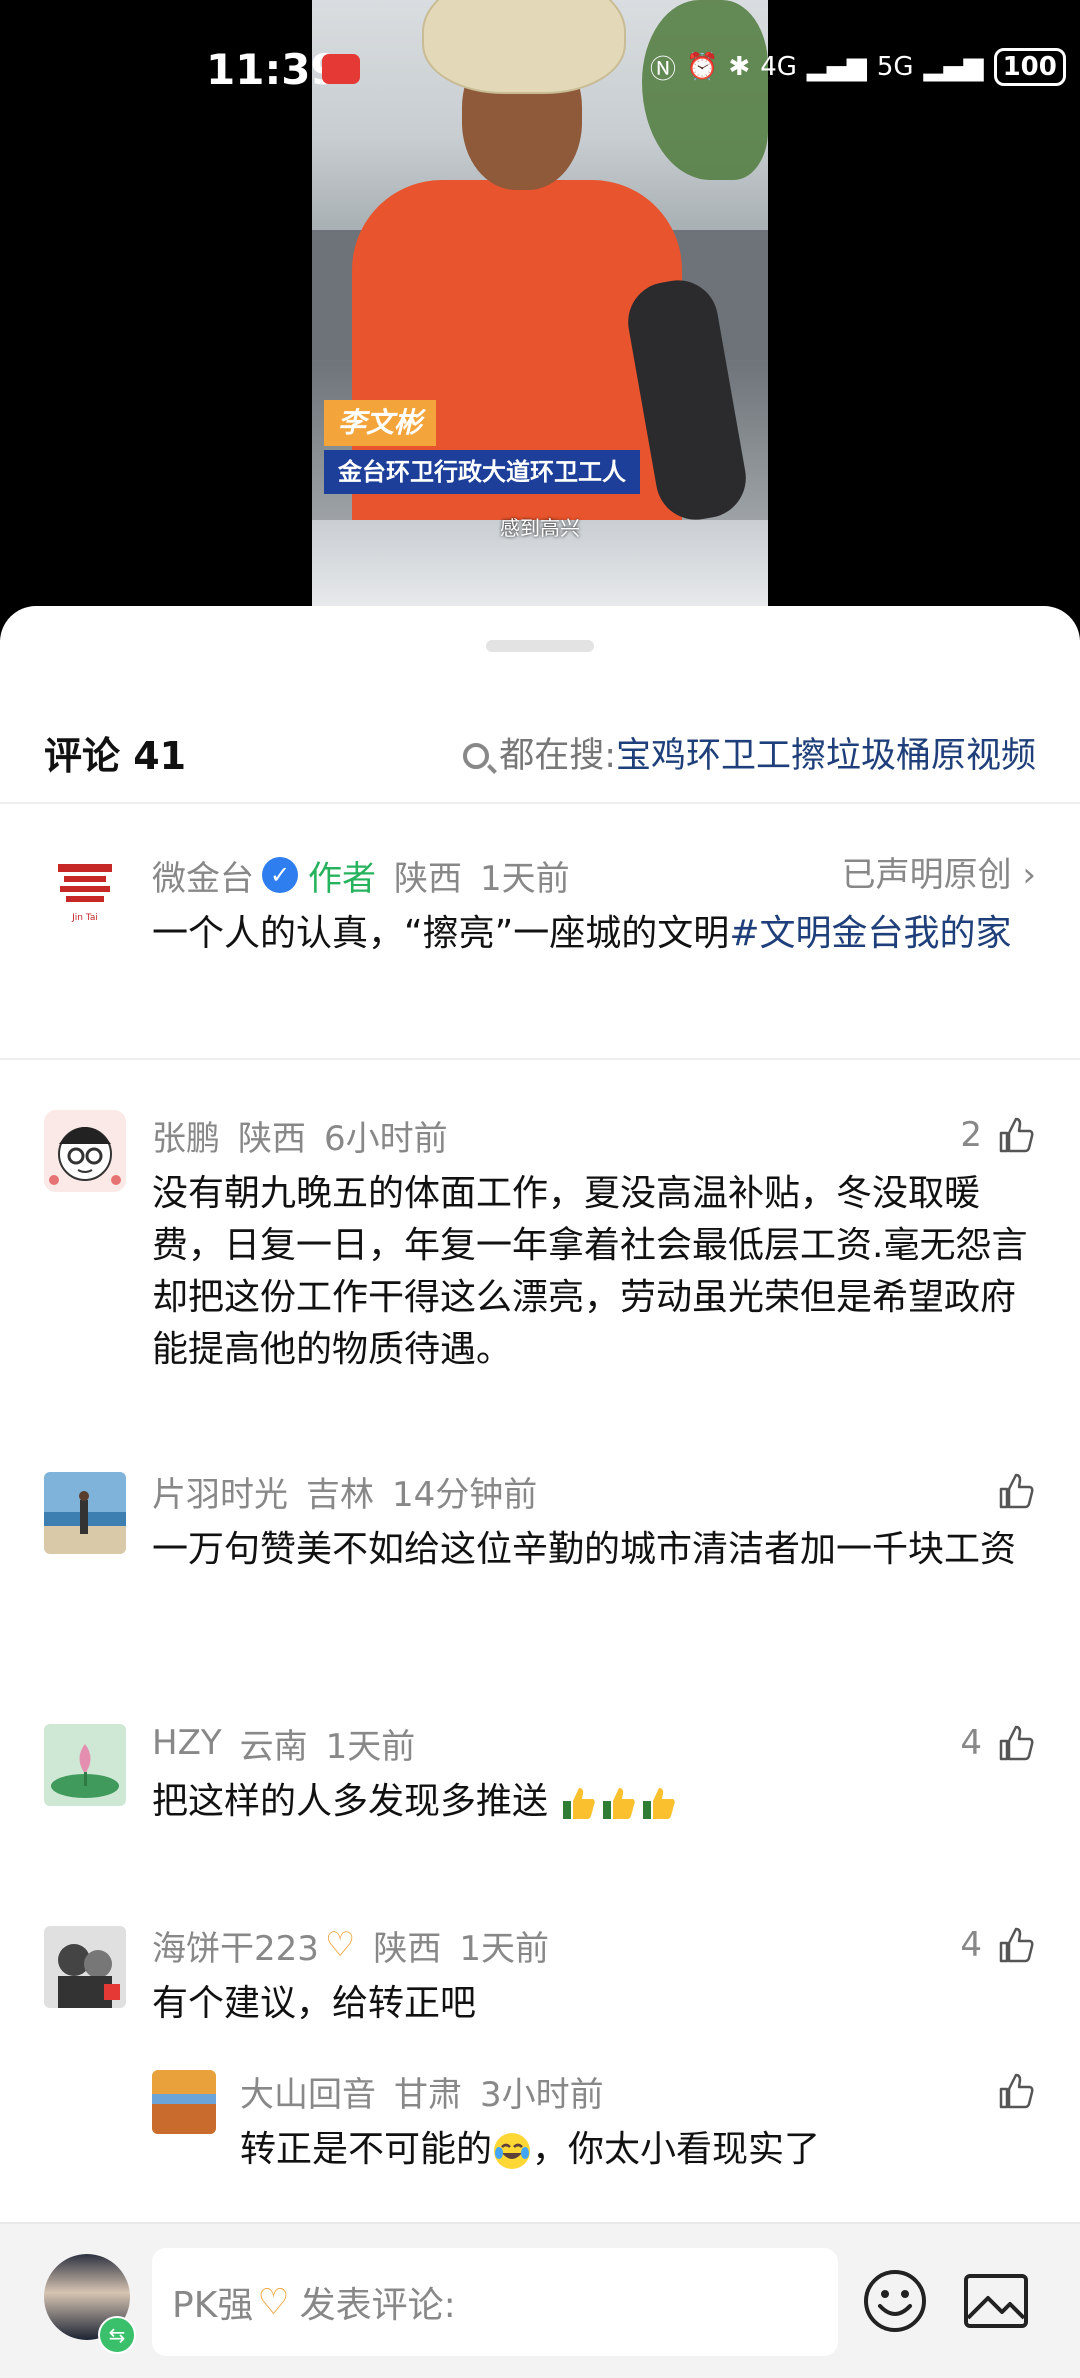 This screenshot has height=2378, width=1080. I want to click on switch-account-icon: ⇆, so click(117, 2335).